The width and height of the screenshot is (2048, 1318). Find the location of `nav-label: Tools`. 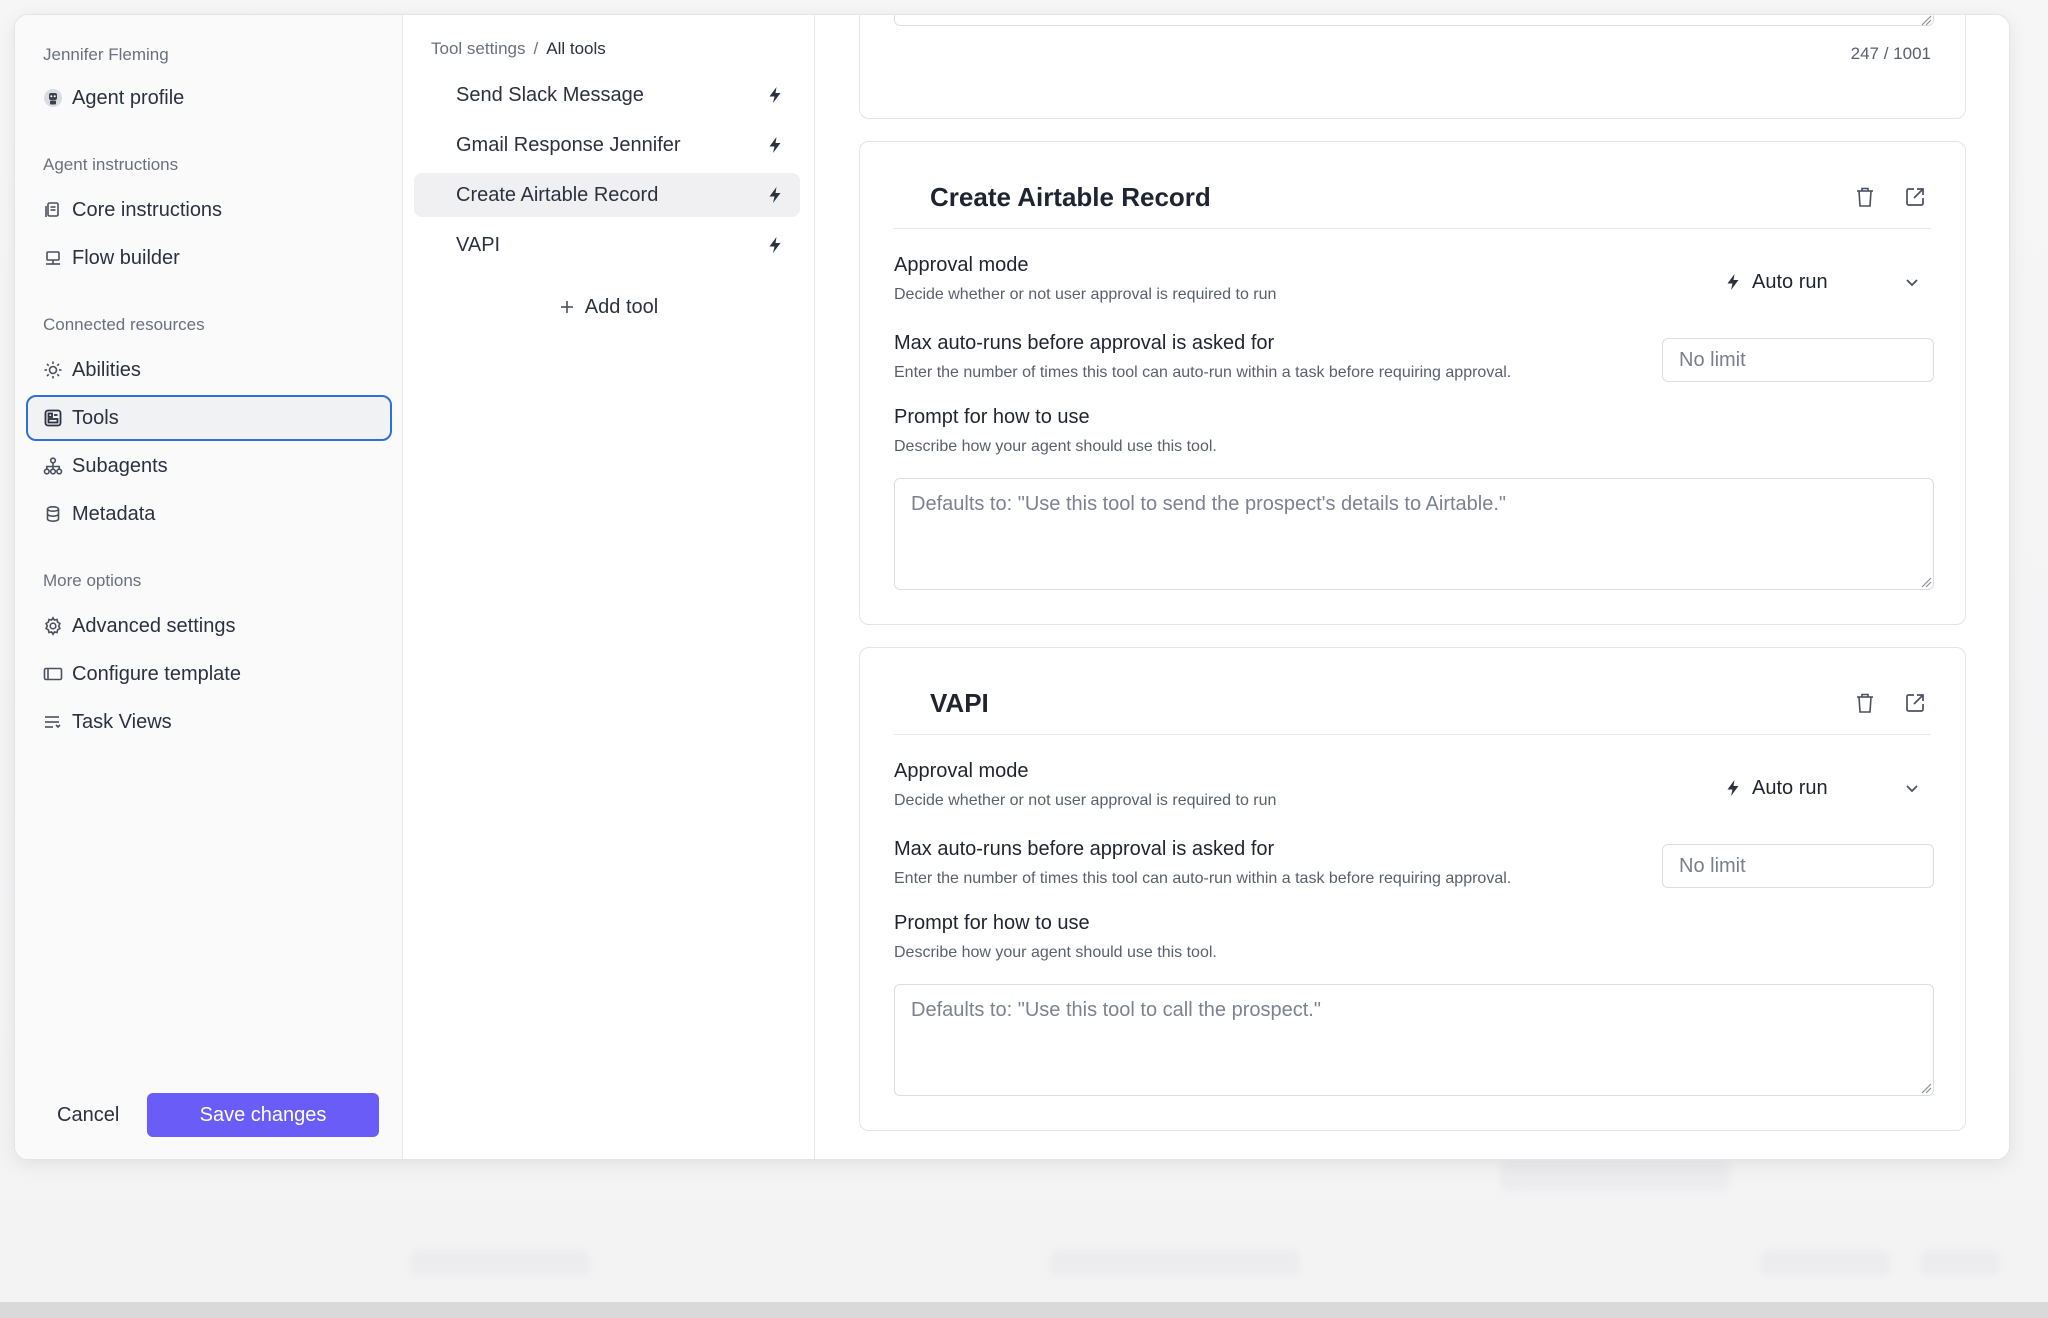

nav-label: Tools is located at coordinates (95, 417).